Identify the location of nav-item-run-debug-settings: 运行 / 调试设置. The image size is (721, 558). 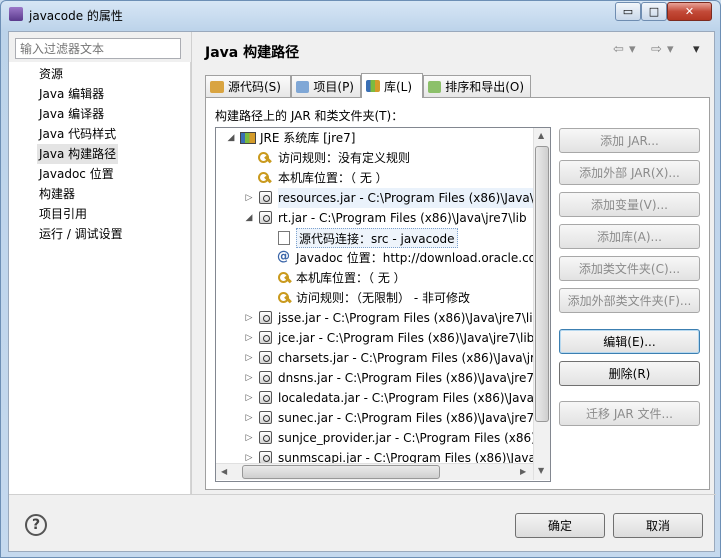
(81, 234).